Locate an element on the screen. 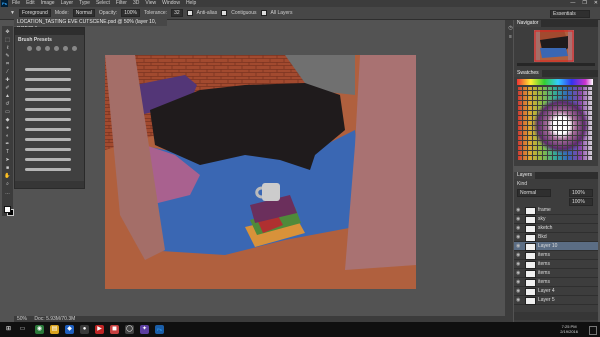 This screenshot has width=600, height=337. blur-tool-icon: ● is located at coordinates (7, 128).